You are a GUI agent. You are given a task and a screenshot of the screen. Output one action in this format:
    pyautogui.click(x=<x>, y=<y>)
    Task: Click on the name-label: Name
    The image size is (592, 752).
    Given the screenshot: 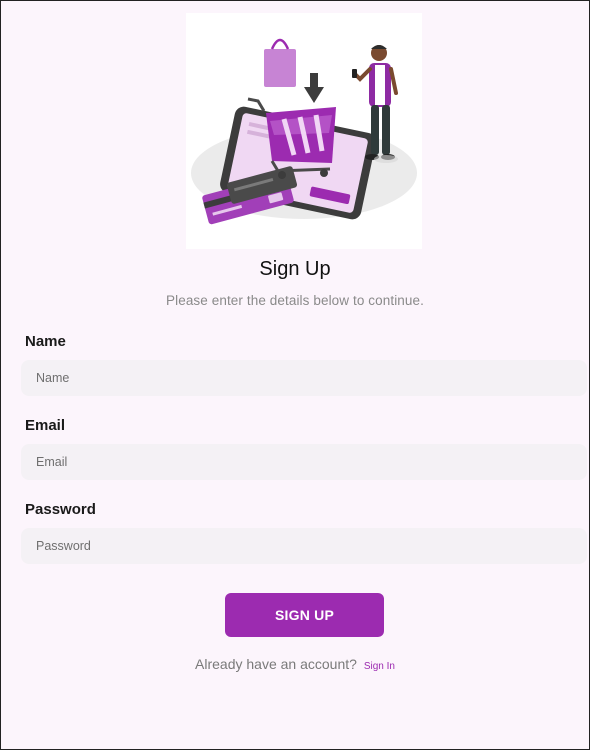 What is the action you would take?
    pyautogui.click(x=45, y=341)
    